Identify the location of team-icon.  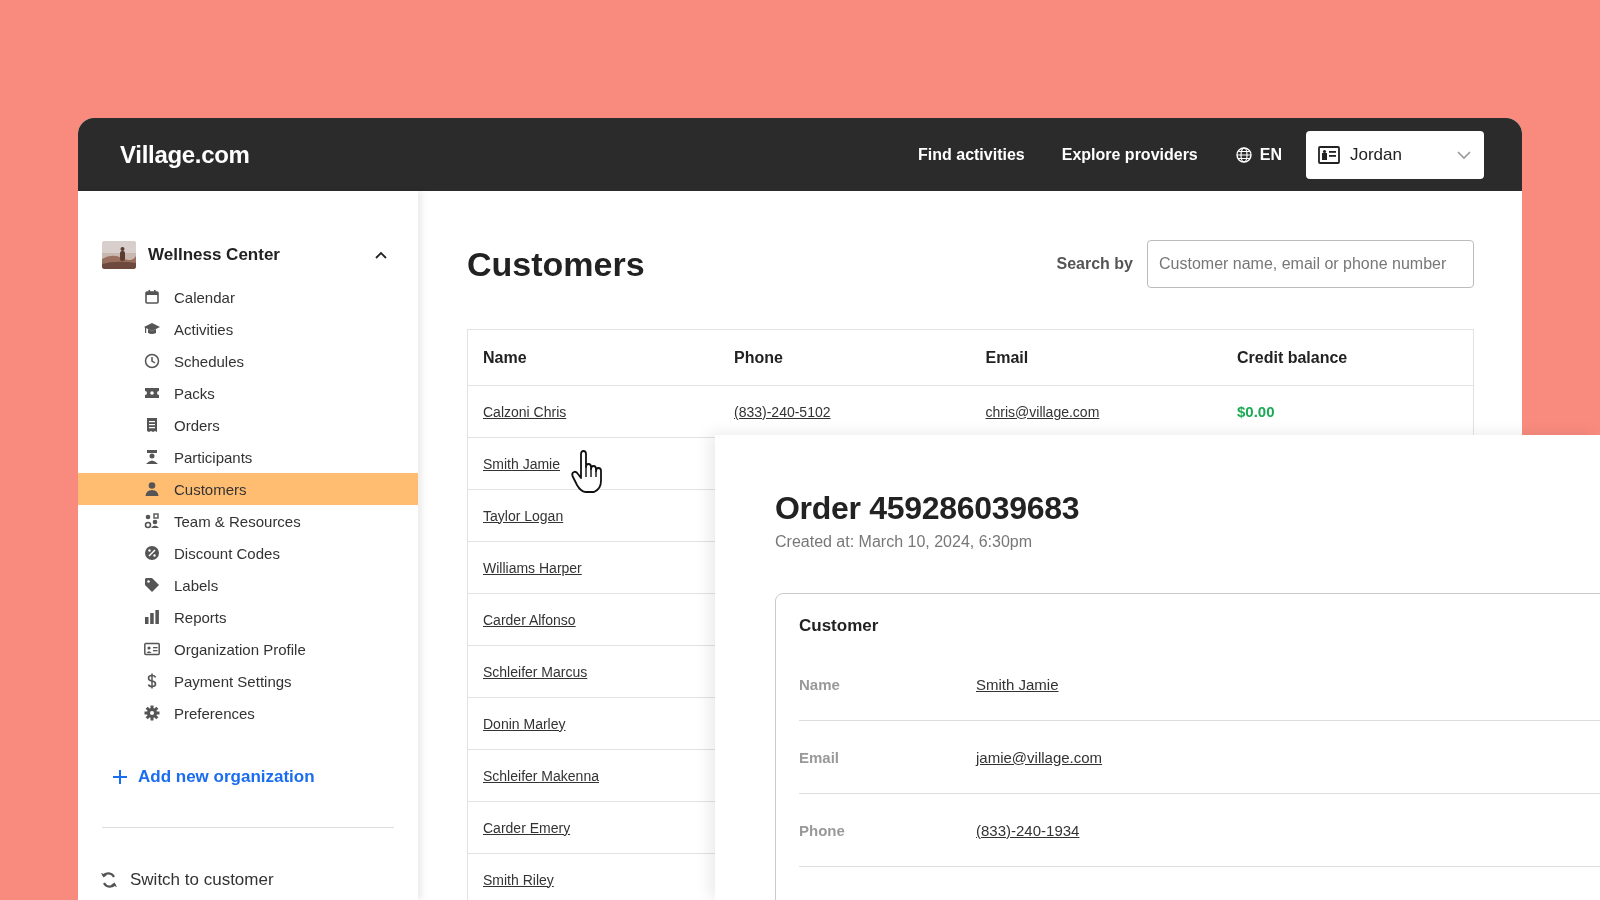
(152, 521).